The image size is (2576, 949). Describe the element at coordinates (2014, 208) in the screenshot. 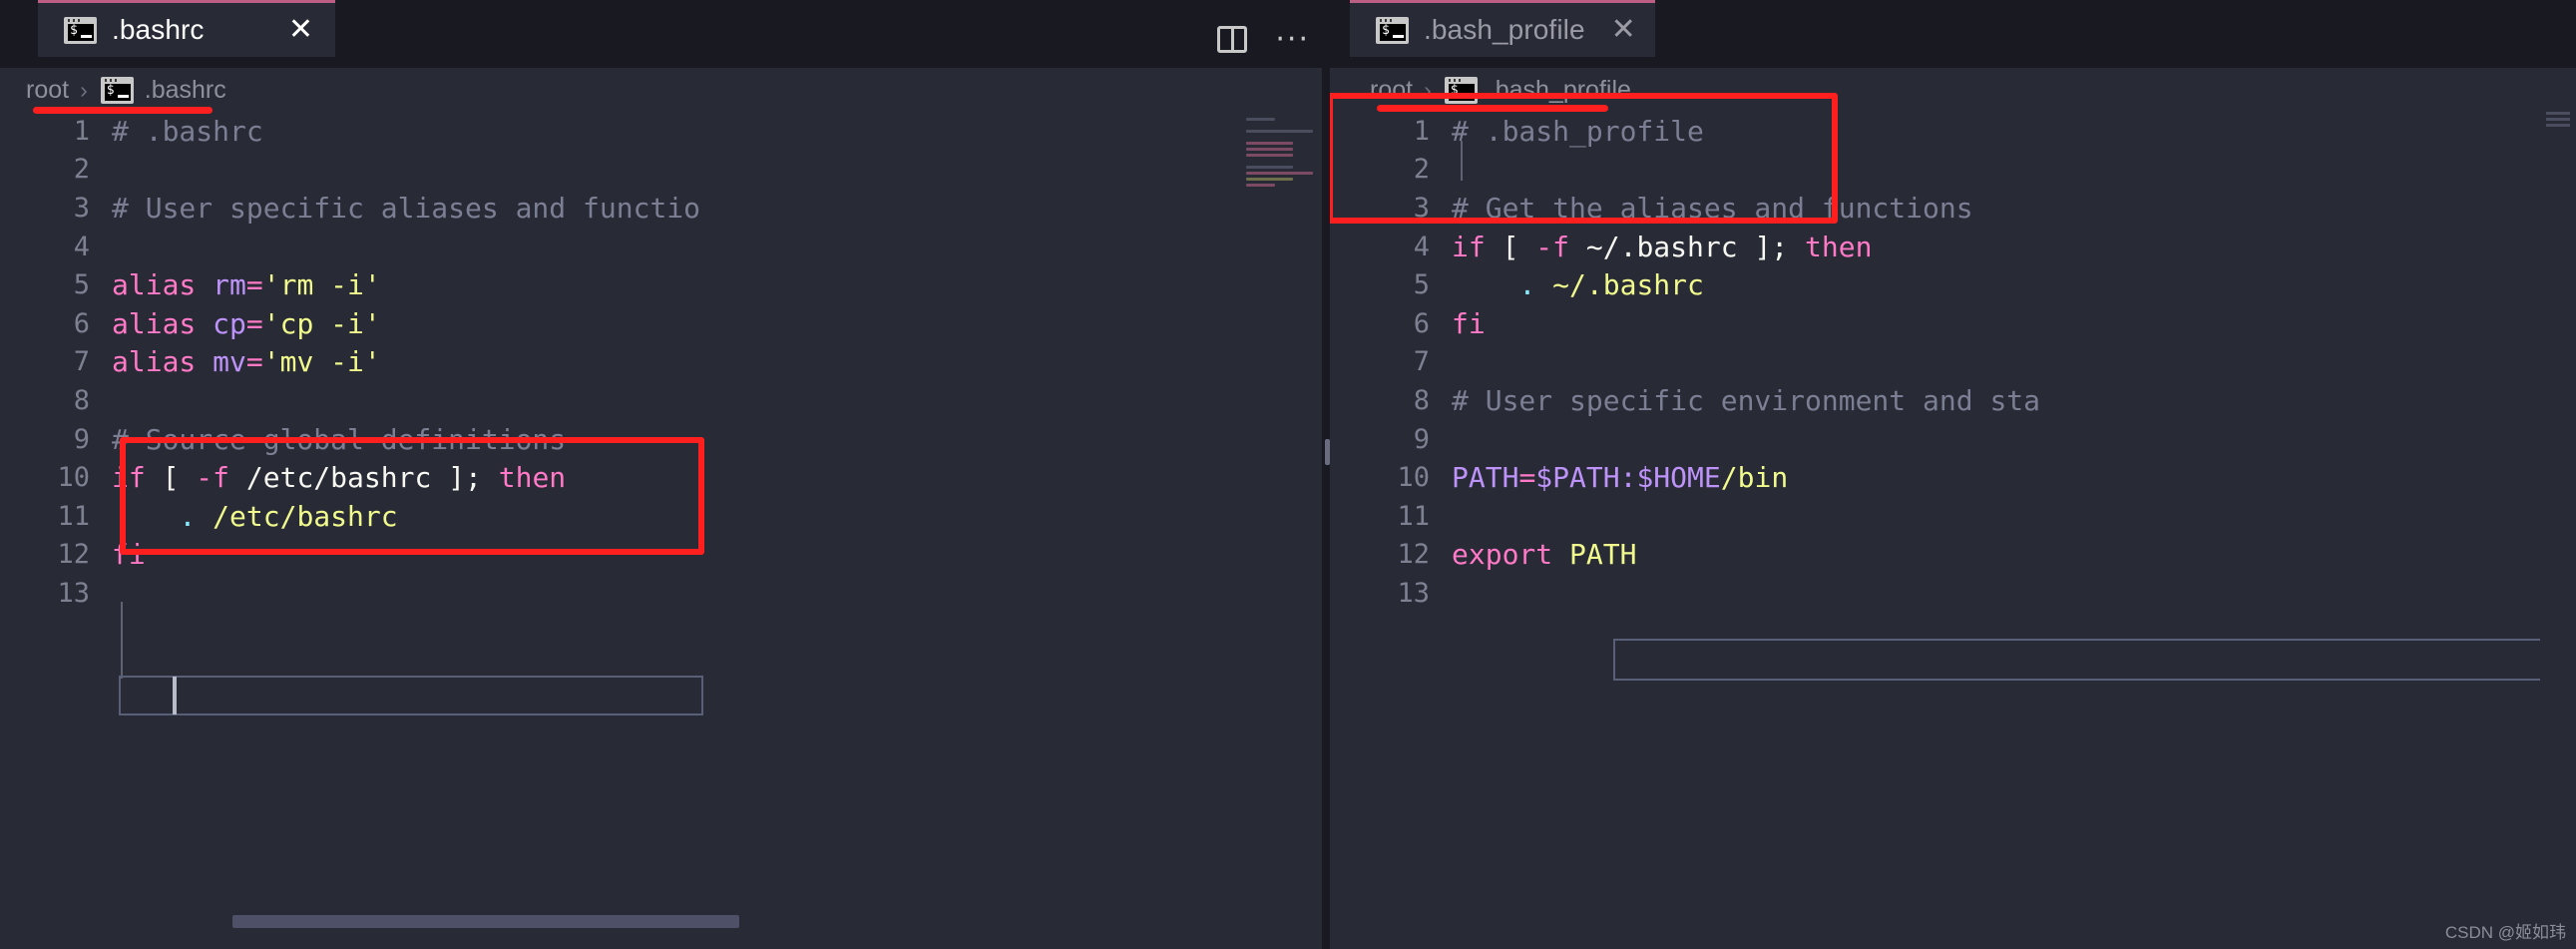

I see `code-text: # Get the aliases and functions` at that location.